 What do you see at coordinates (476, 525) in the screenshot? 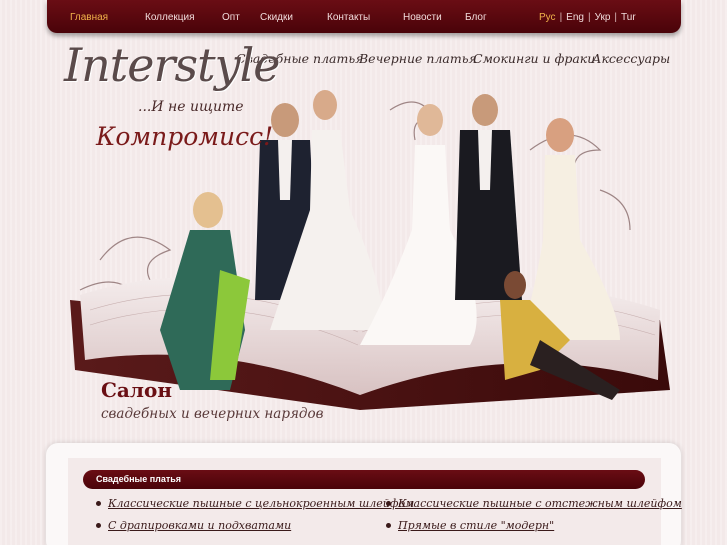
I see `link-modern-straight: Прямые в стиле "модерн"` at bounding box center [476, 525].